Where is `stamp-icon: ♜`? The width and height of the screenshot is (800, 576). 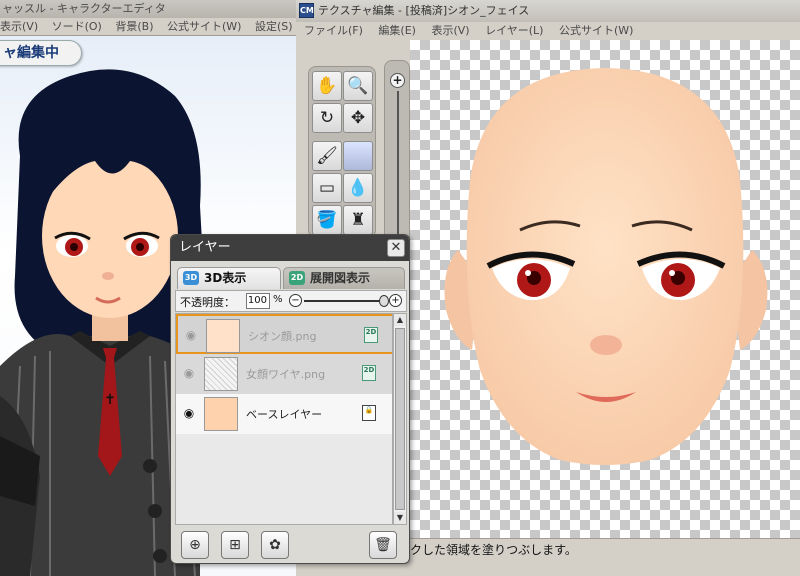
stamp-icon: ♜ is located at coordinates (358, 220).